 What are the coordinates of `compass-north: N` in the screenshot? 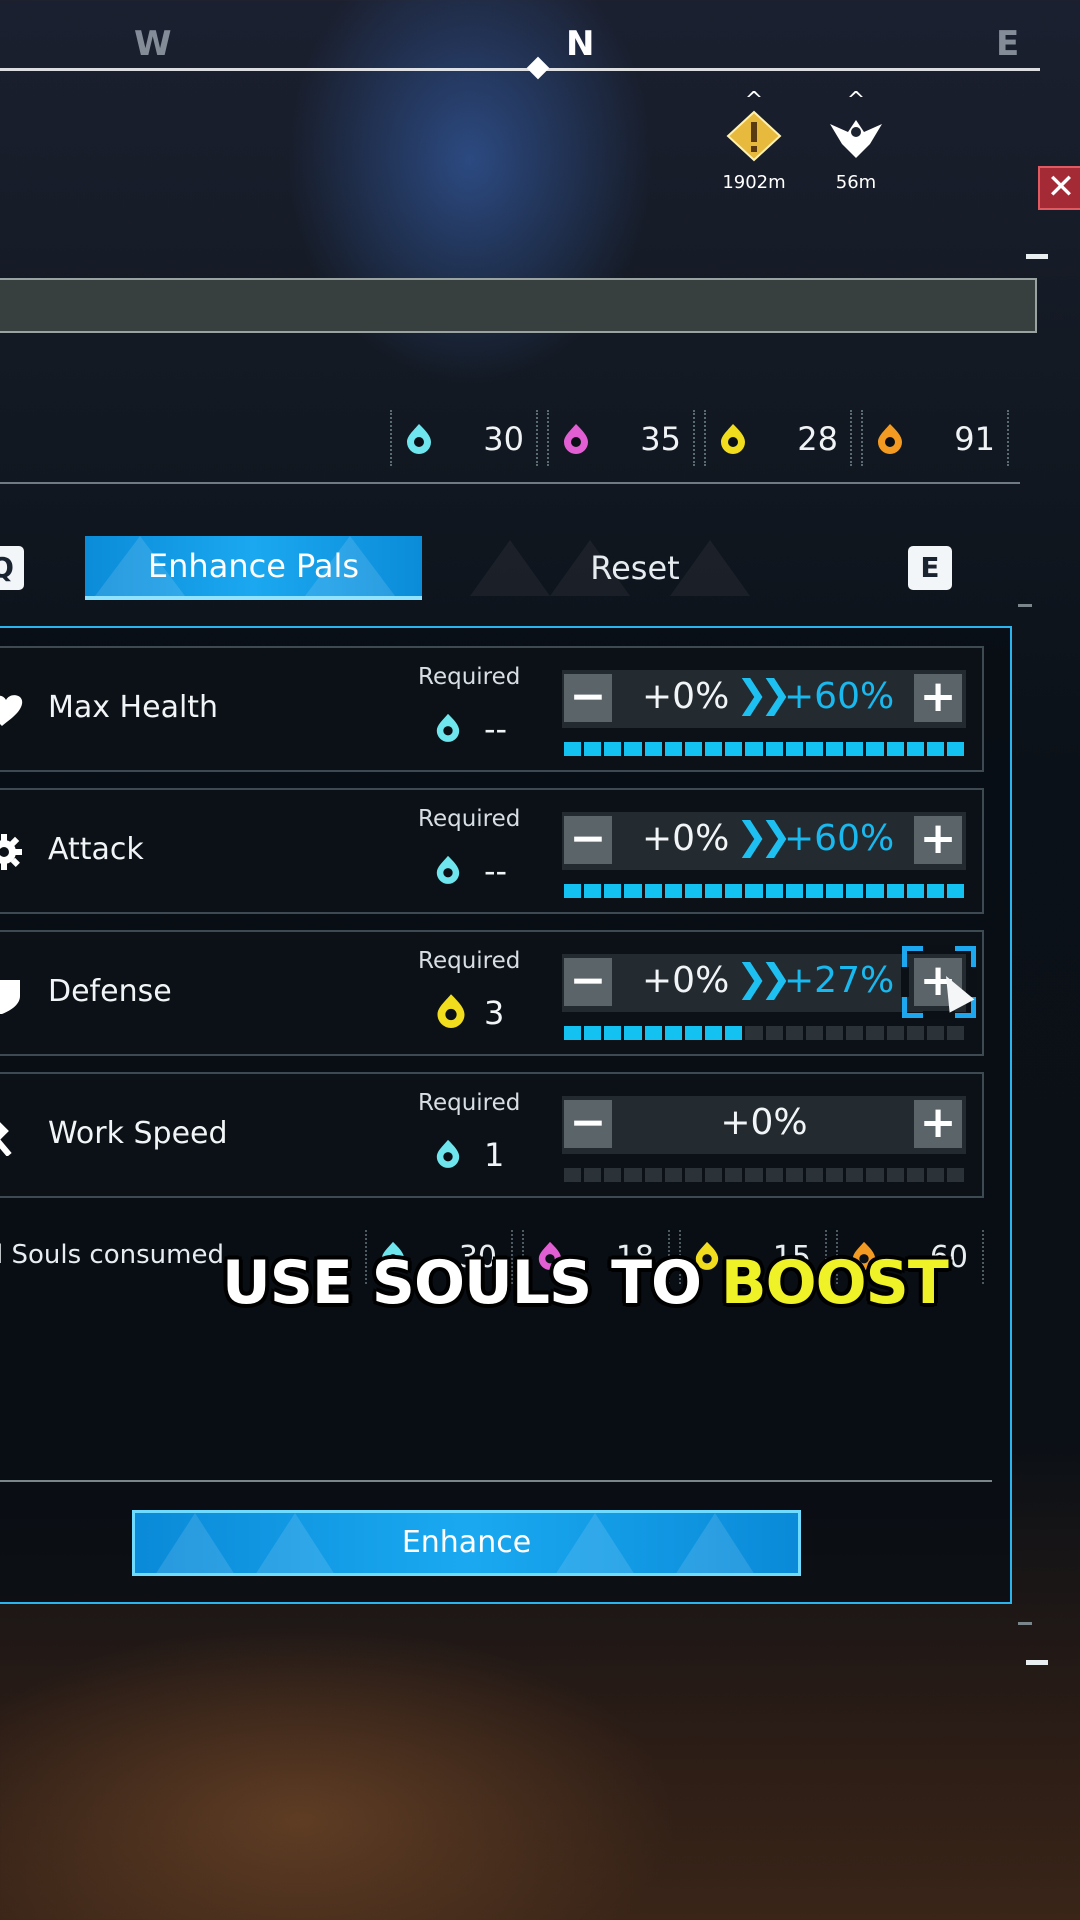 It's located at (580, 44).